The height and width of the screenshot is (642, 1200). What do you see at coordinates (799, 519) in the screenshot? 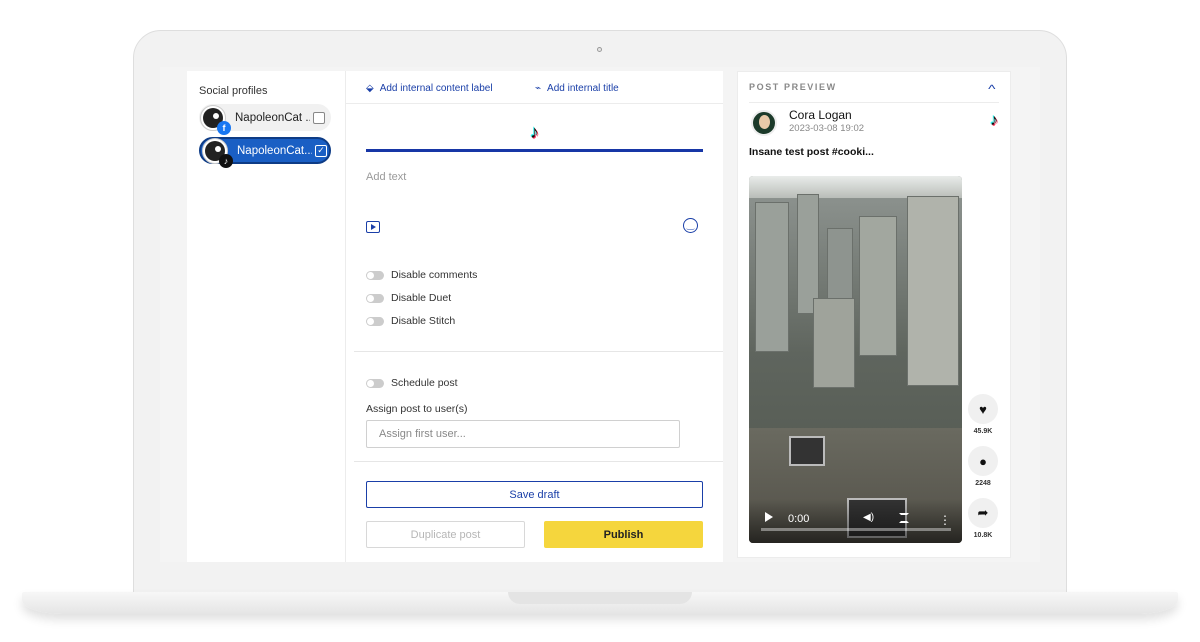
I see `video-time: 0:00` at bounding box center [799, 519].